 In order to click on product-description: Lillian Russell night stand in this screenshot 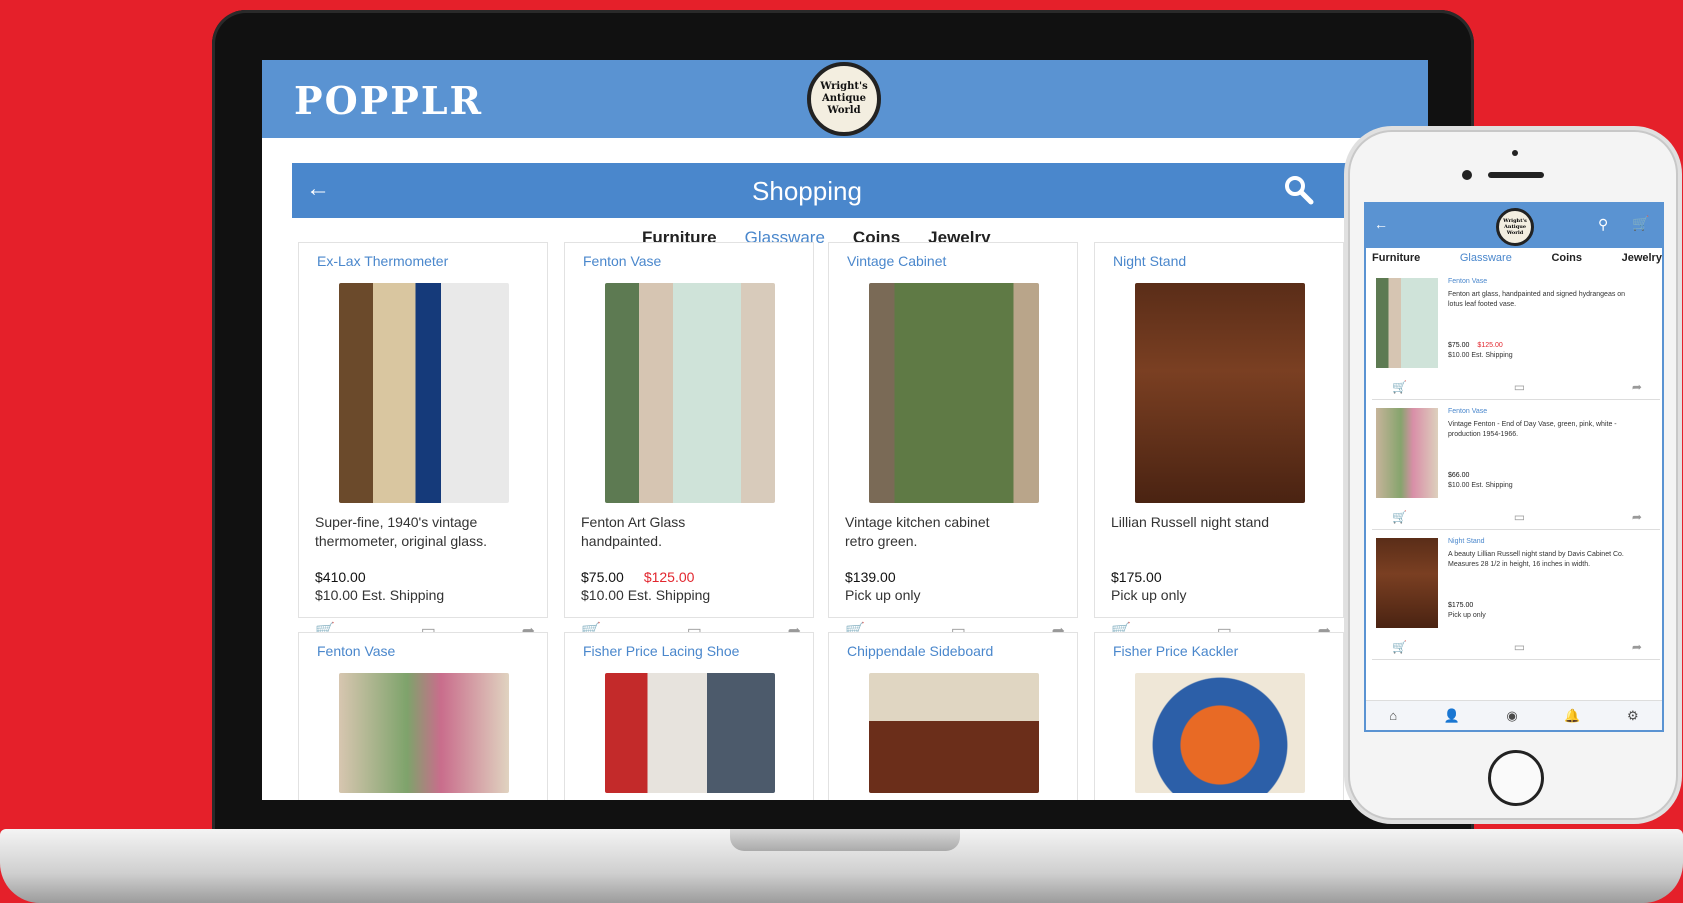, I will do `click(1190, 522)`.